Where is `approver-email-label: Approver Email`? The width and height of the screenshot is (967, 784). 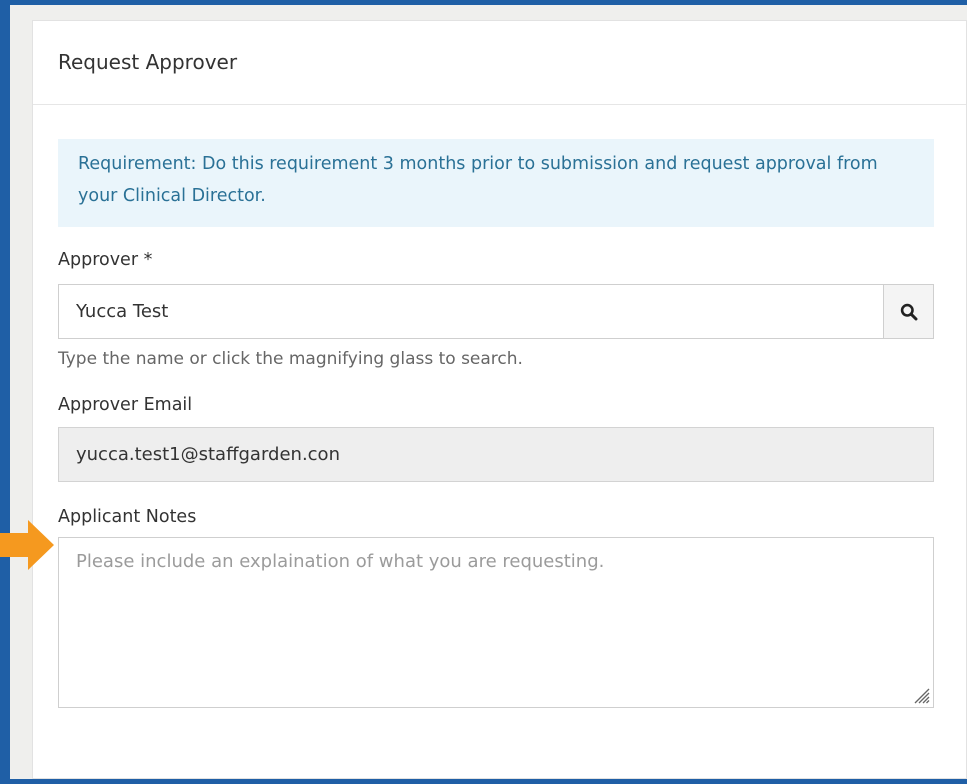
approver-email-label: Approver Email is located at coordinates (125, 405).